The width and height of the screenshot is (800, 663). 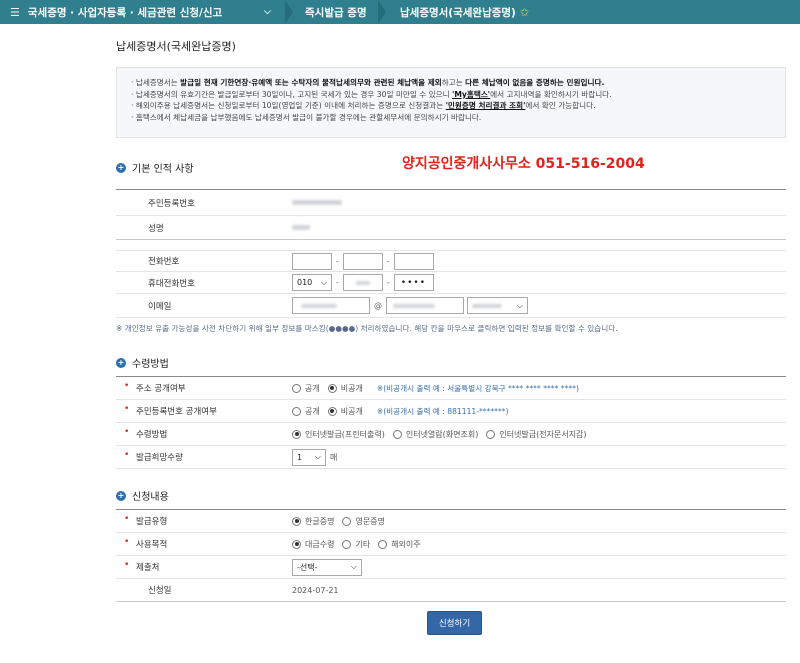 I want to click on email-label: 이메일, so click(x=160, y=306).